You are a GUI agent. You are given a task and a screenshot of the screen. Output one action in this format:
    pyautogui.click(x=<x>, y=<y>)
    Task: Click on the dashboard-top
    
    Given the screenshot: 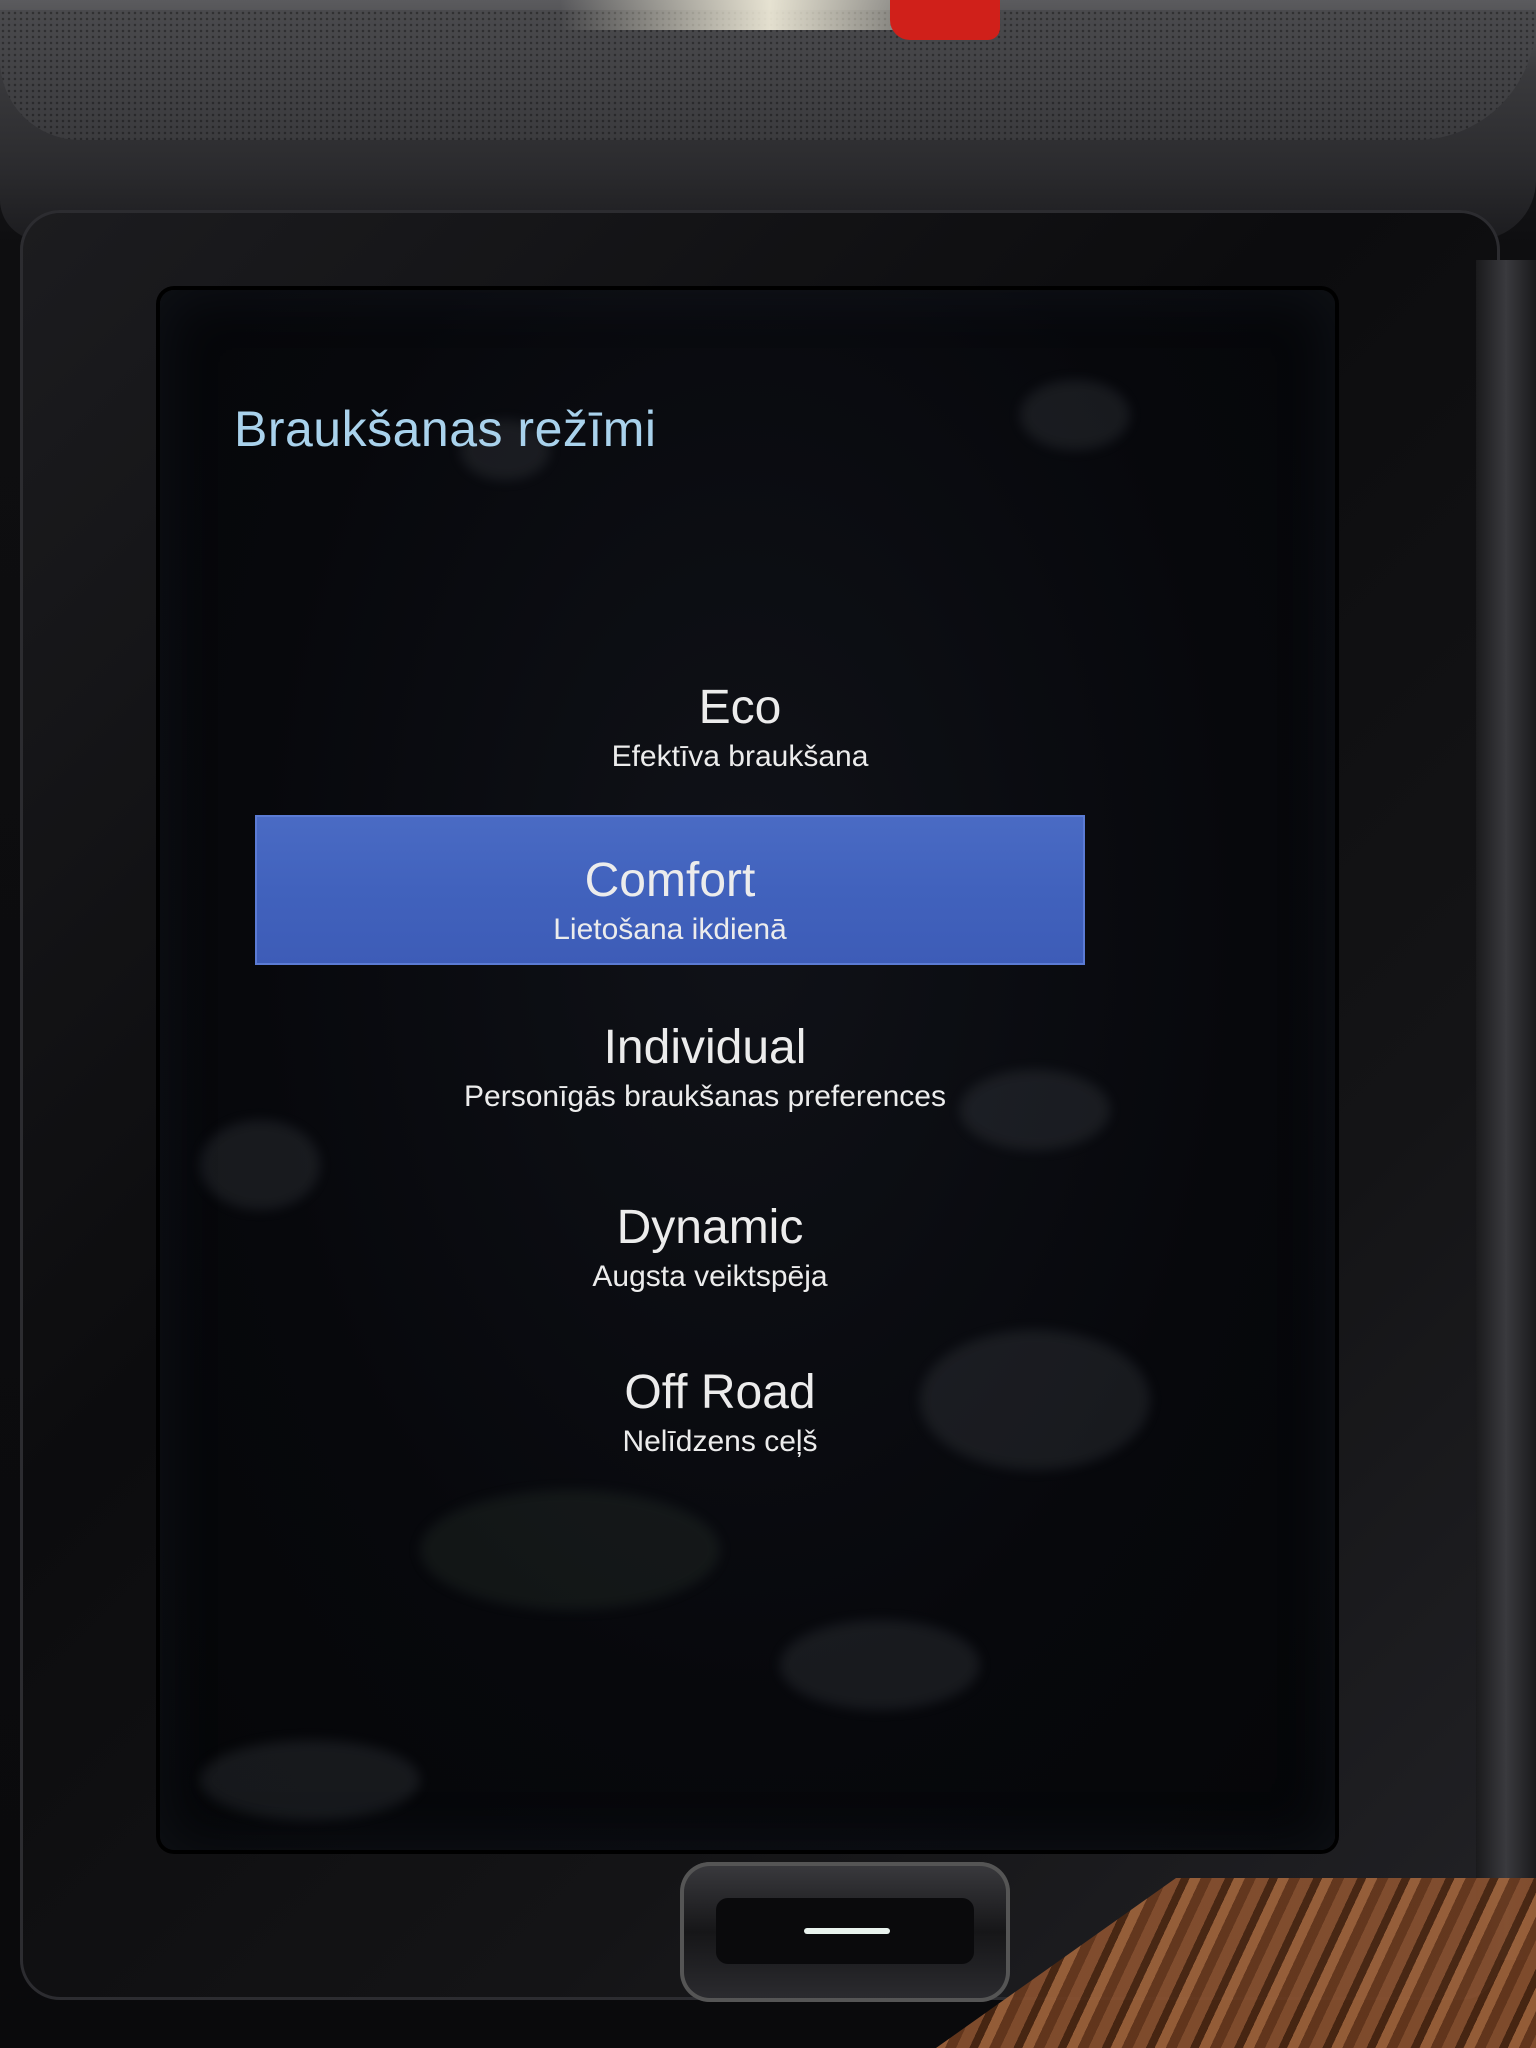 What is the action you would take?
    pyautogui.click(x=768, y=120)
    